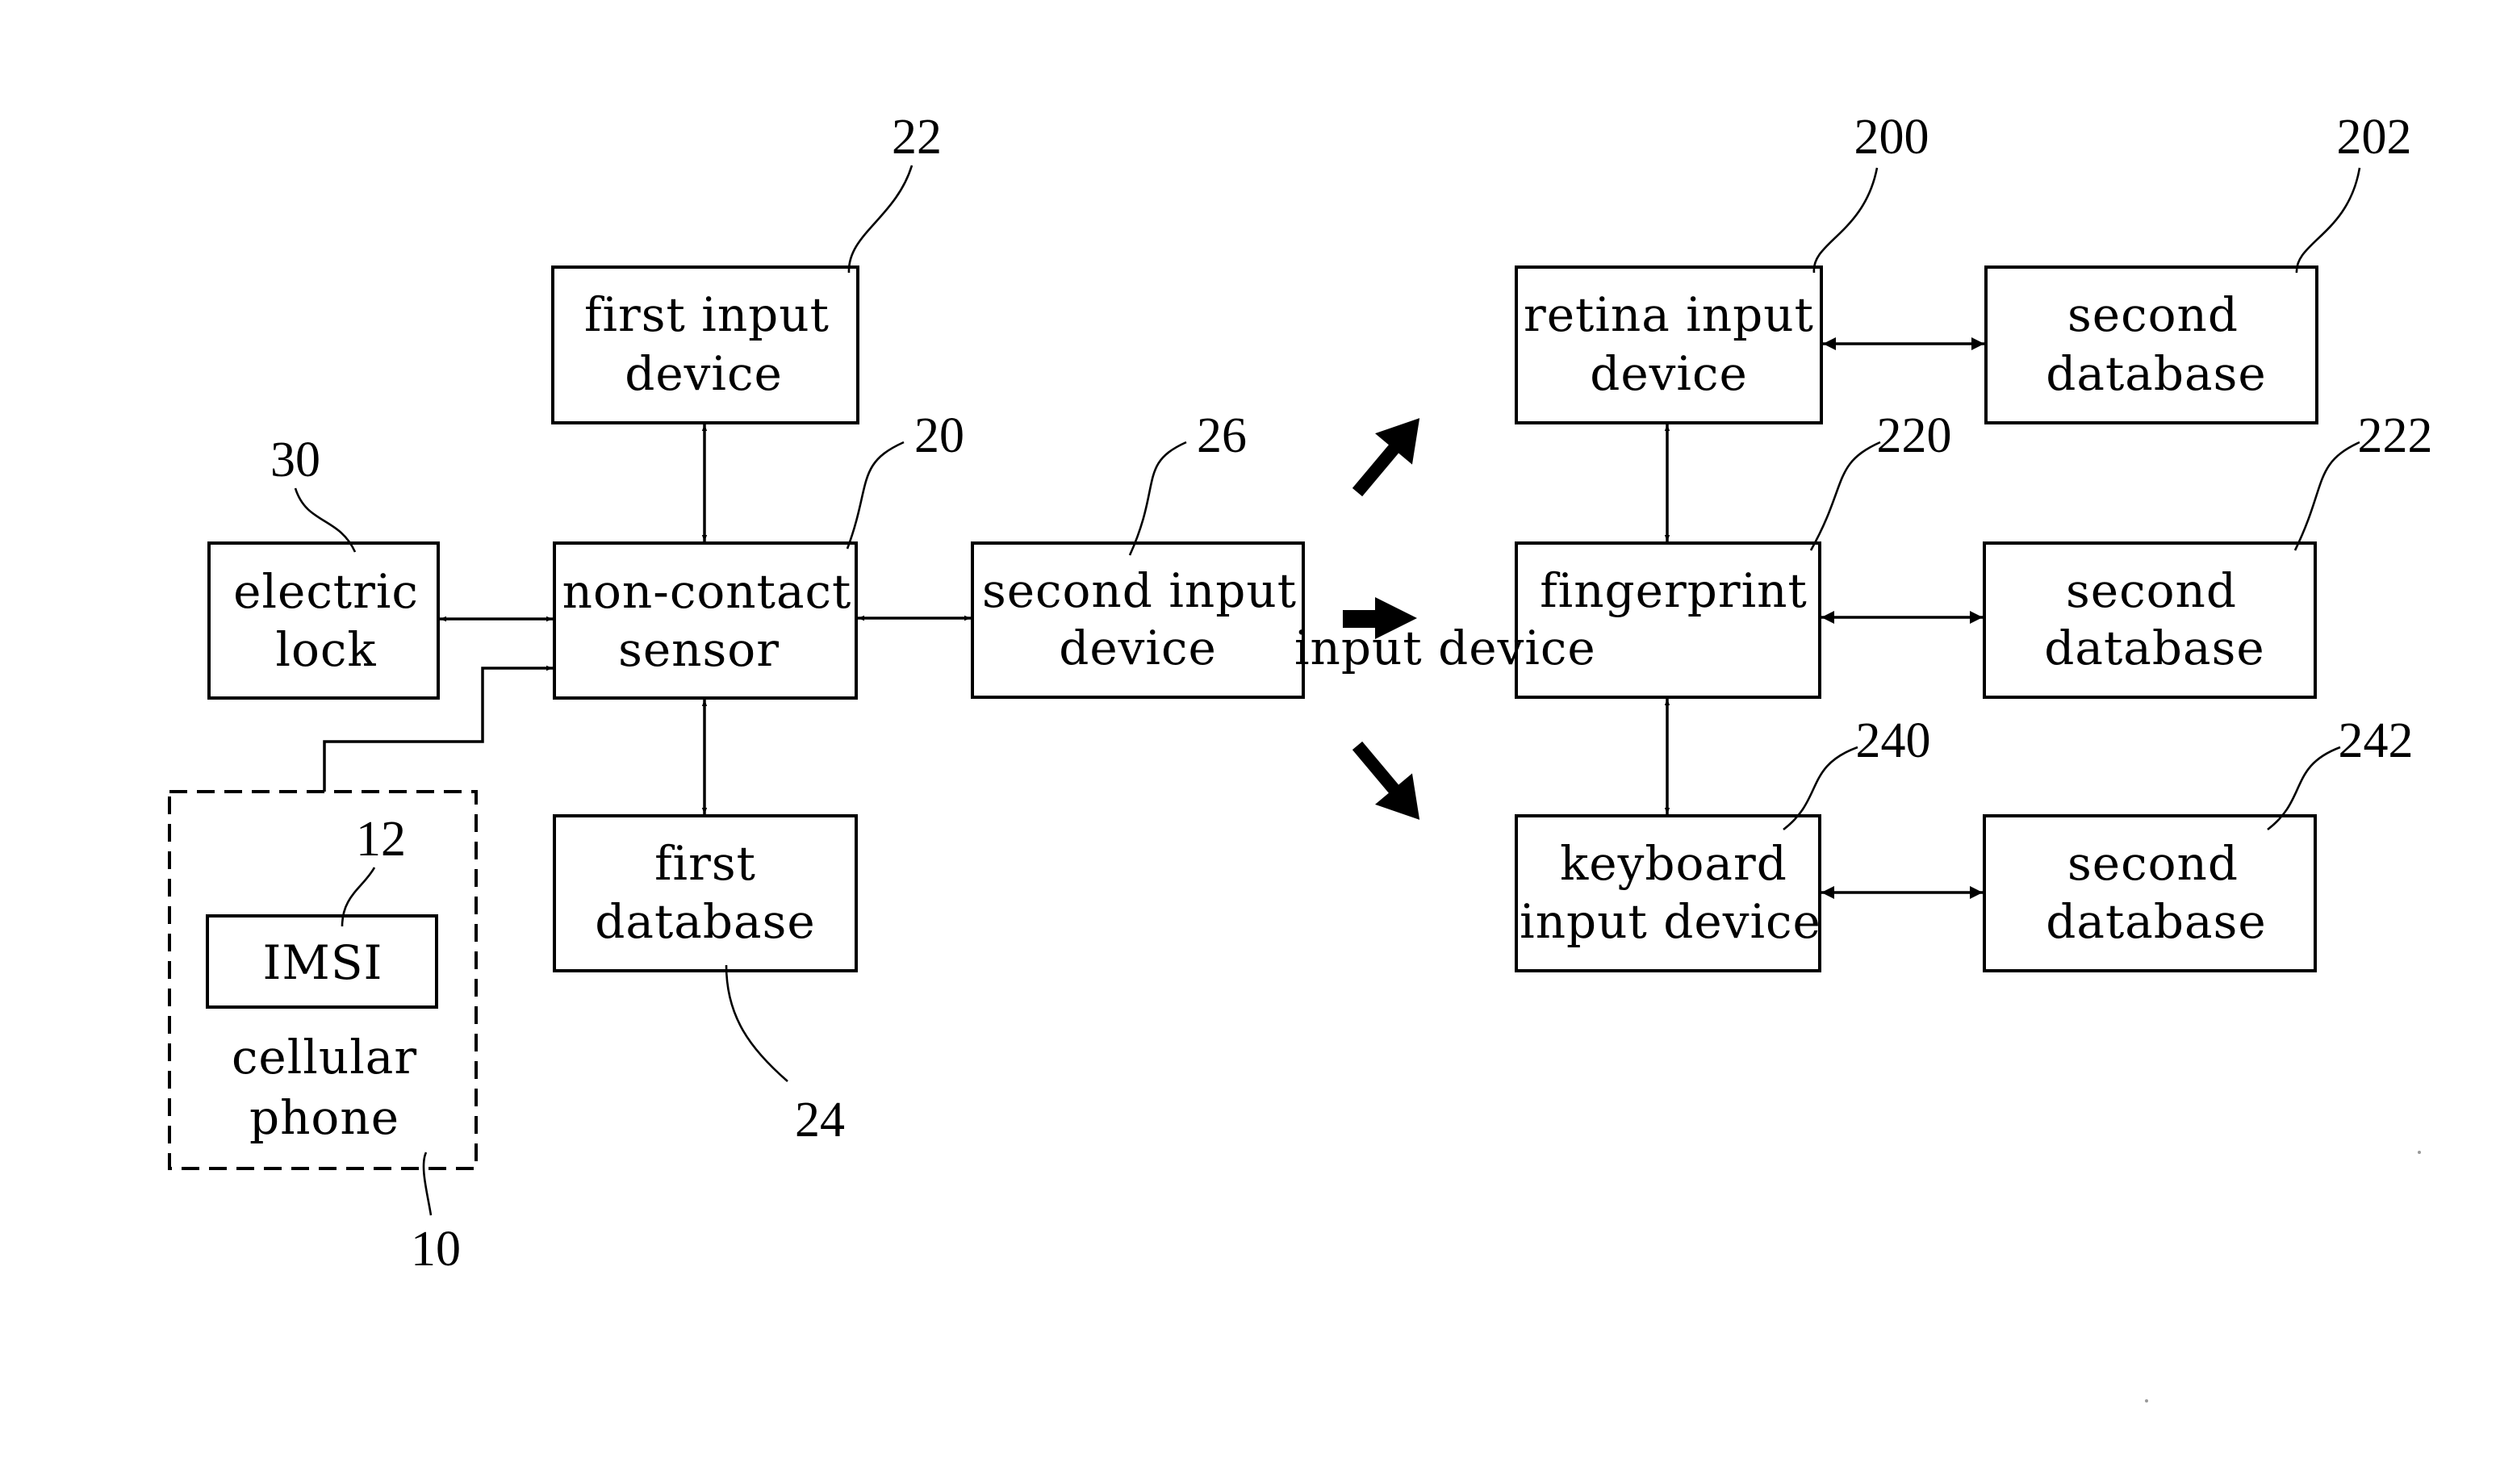 The image size is (2500, 1484). Describe the element at coordinates (323, 621) in the screenshot. I see `block-electric-lock: electric lock` at that location.